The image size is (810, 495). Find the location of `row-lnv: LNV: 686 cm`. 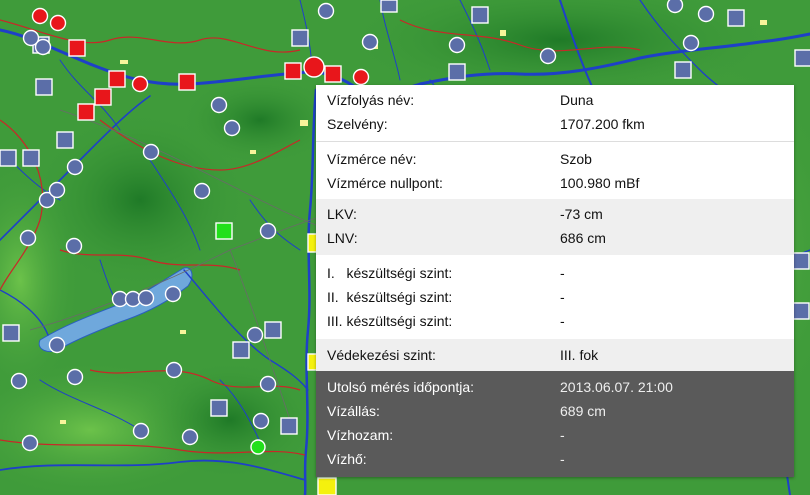

row-lnv: LNV: 686 cm is located at coordinates (555, 238).